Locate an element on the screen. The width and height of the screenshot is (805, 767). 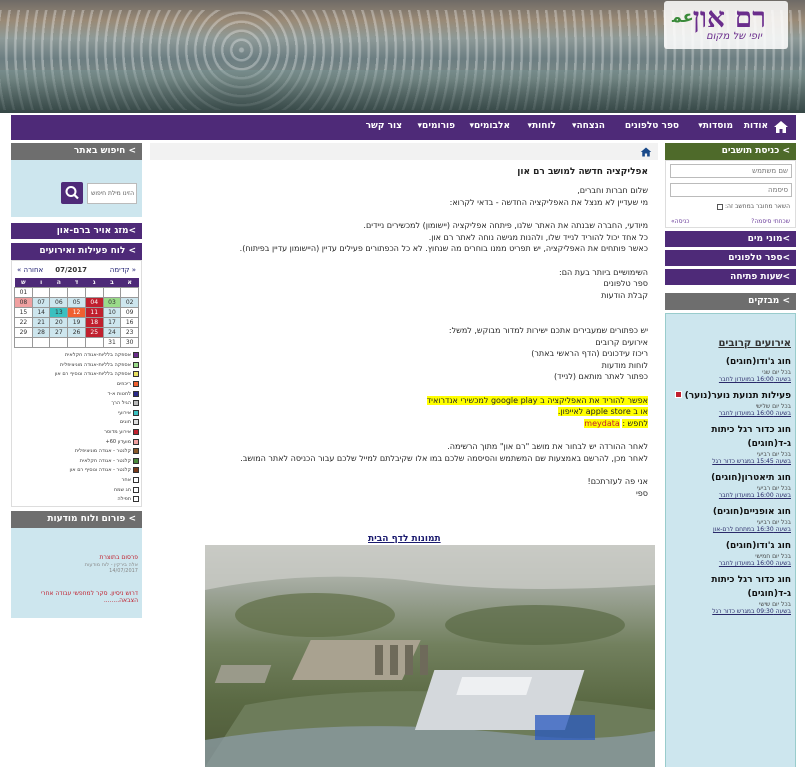
events-heading: אירועים קרובים is located at coordinates (730, 343).